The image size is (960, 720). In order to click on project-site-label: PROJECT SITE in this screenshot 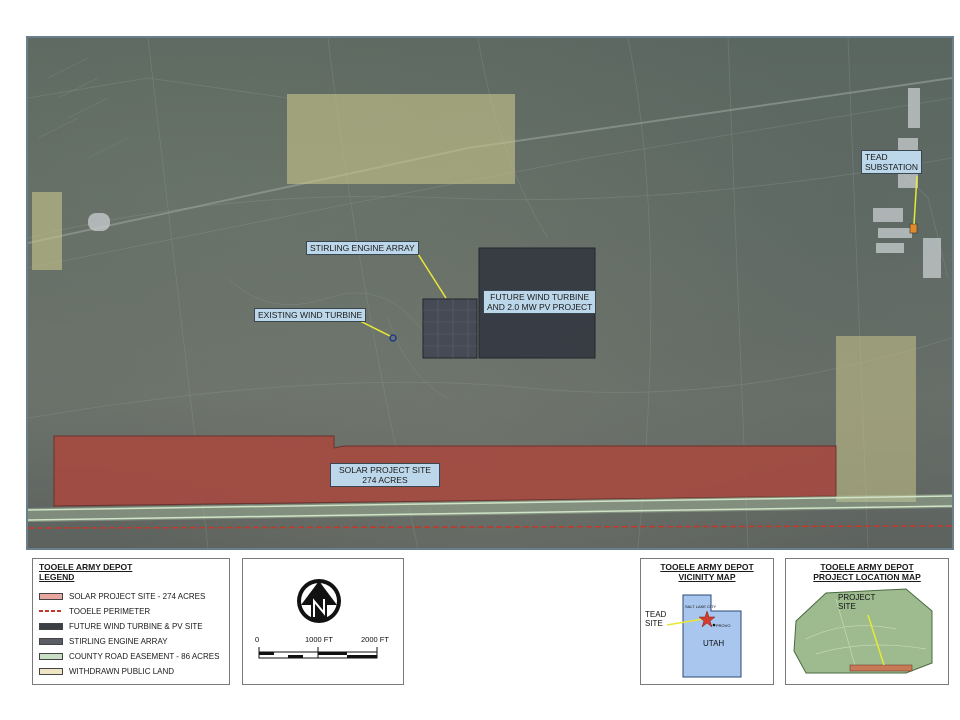, I will do `click(857, 602)`.